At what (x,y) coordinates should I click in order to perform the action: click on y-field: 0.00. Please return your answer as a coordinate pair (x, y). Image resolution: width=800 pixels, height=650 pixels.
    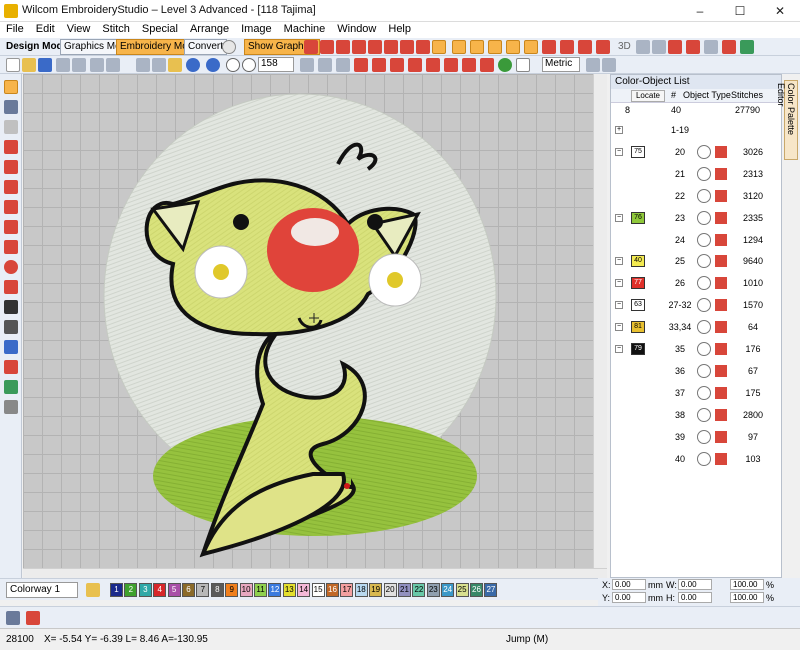
    Looking at the image, I should click on (629, 597).